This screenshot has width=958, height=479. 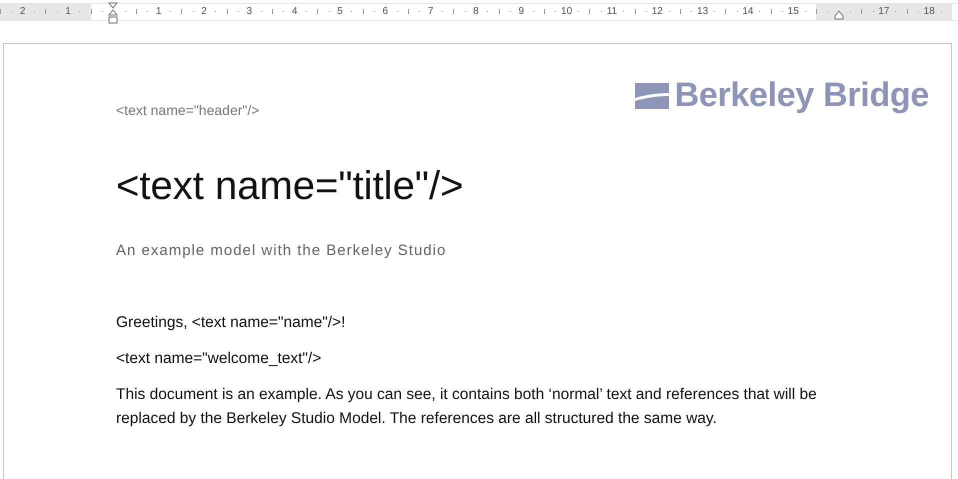 What do you see at coordinates (651, 95) in the screenshot?
I see `logo-icon` at bounding box center [651, 95].